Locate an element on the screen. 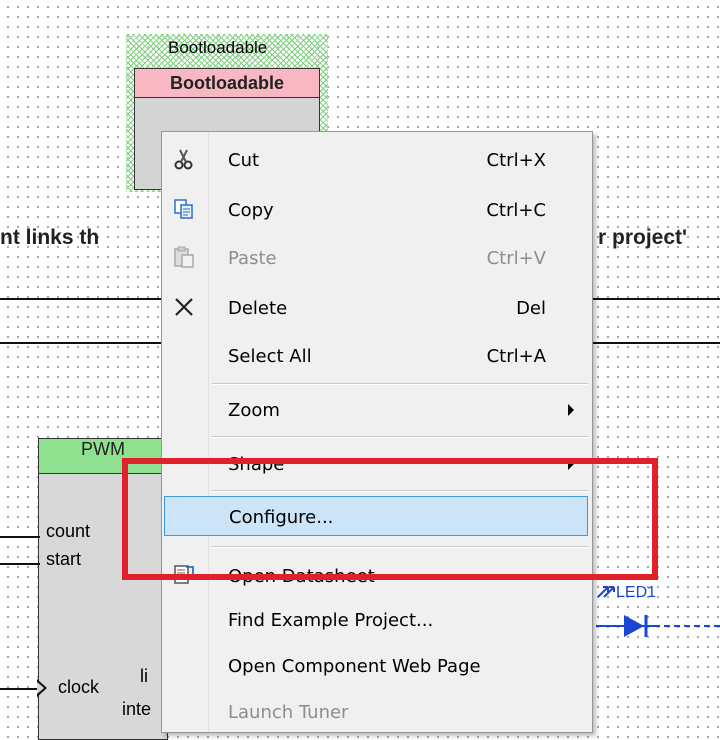 Image resolution: width=720 pixels, height=740 pixels. menu-item-label: Delete is located at coordinates (258, 308).